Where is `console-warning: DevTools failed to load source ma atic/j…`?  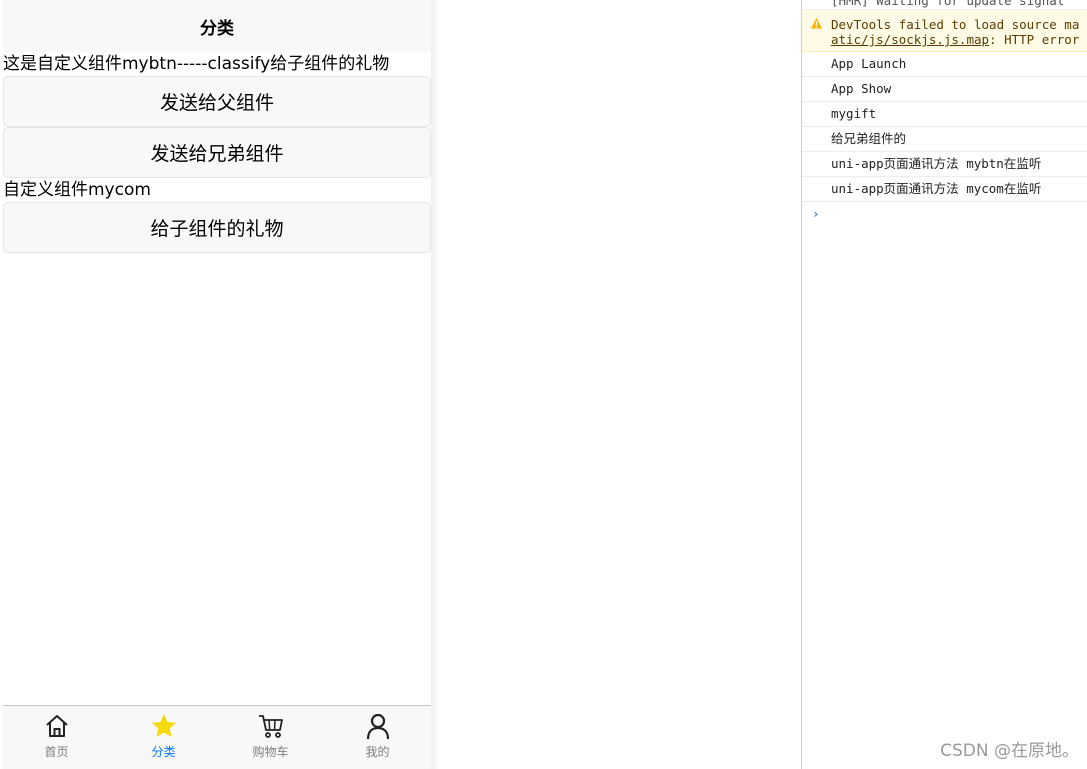
console-warning: DevTools failed to load source ma atic/j… is located at coordinates (944, 31).